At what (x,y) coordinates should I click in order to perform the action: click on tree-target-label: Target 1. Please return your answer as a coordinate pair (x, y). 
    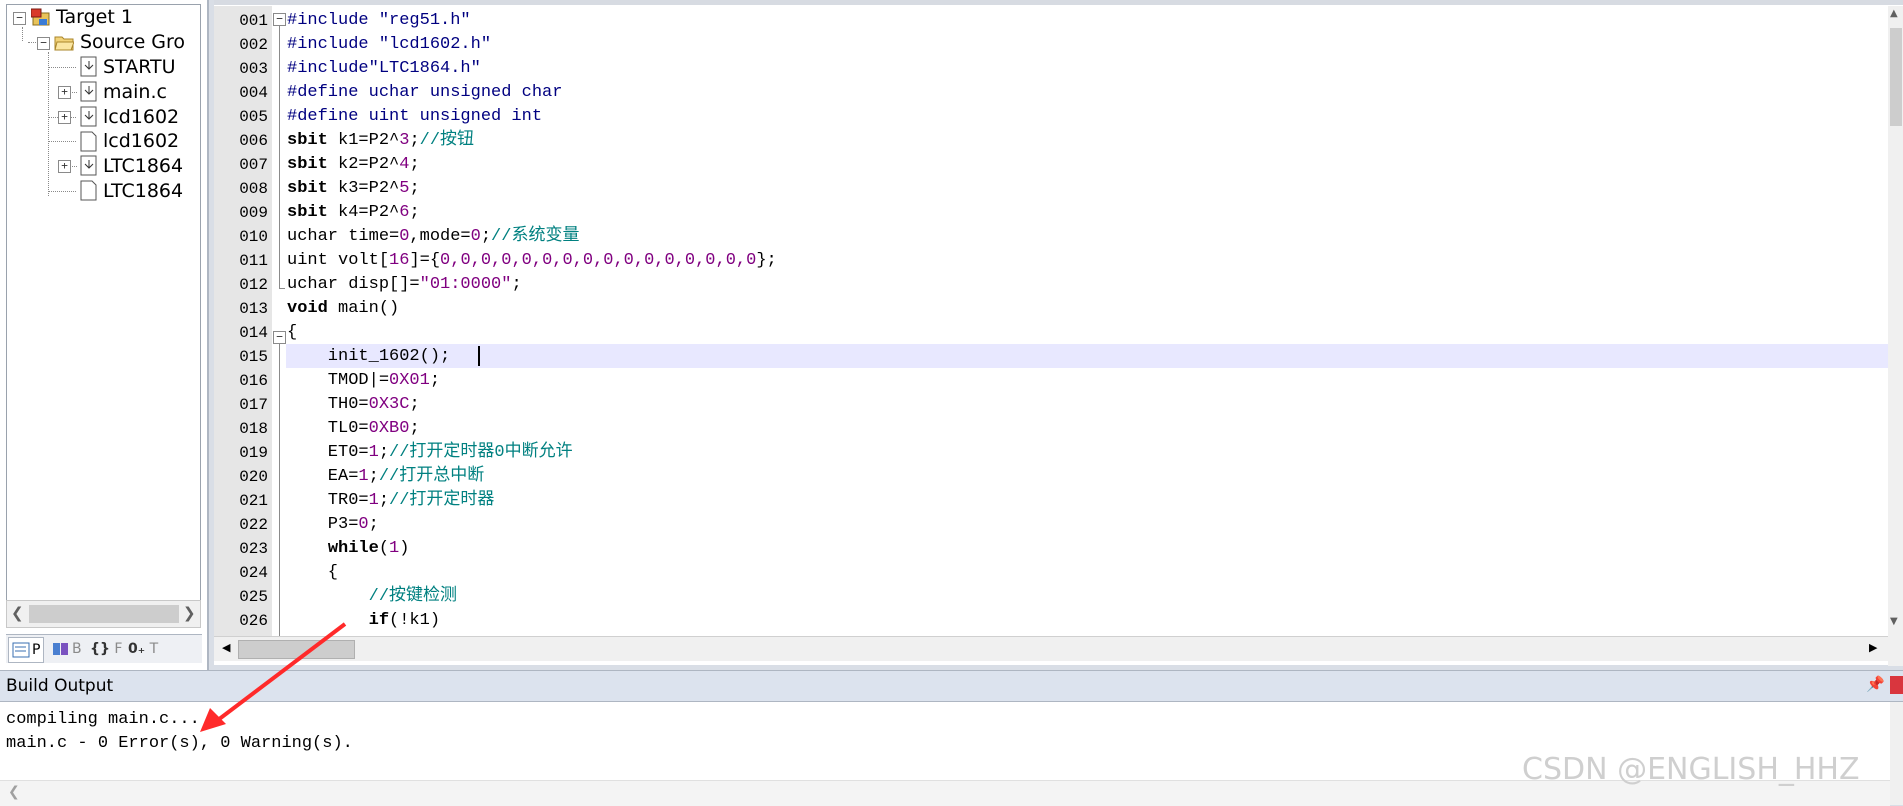
    Looking at the image, I should click on (94, 18).